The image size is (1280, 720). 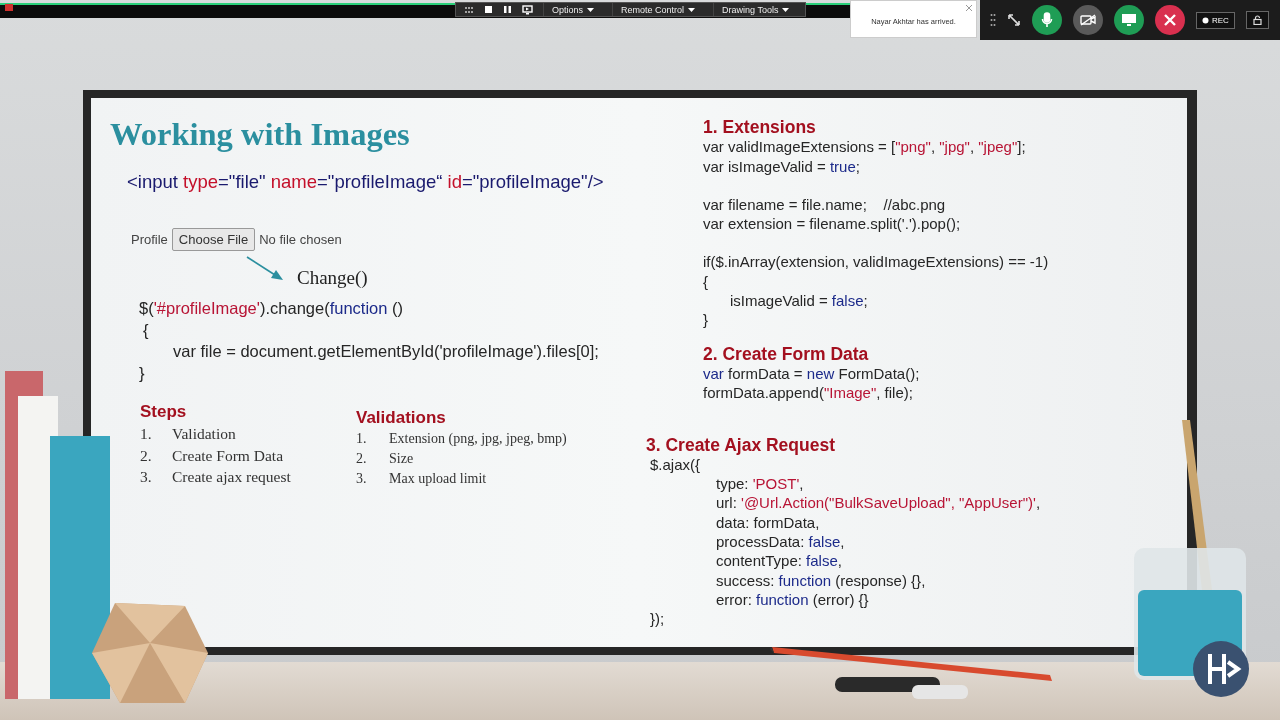 What do you see at coordinates (231, 477) in the screenshot?
I see `list-item: Create ajax request` at bounding box center [231, 477].